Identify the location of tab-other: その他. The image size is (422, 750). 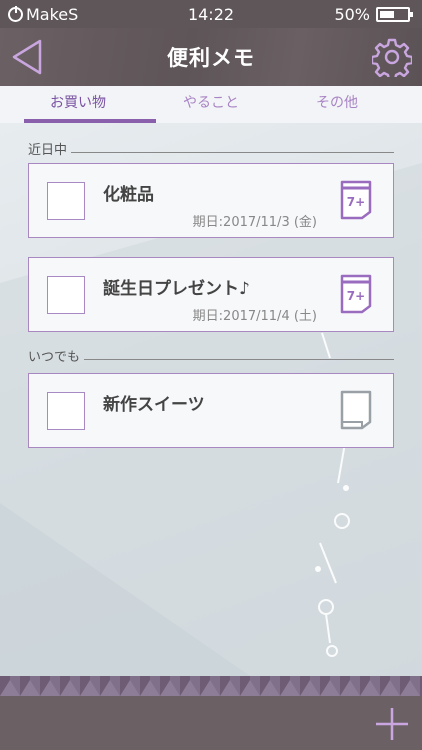
(337, 104).